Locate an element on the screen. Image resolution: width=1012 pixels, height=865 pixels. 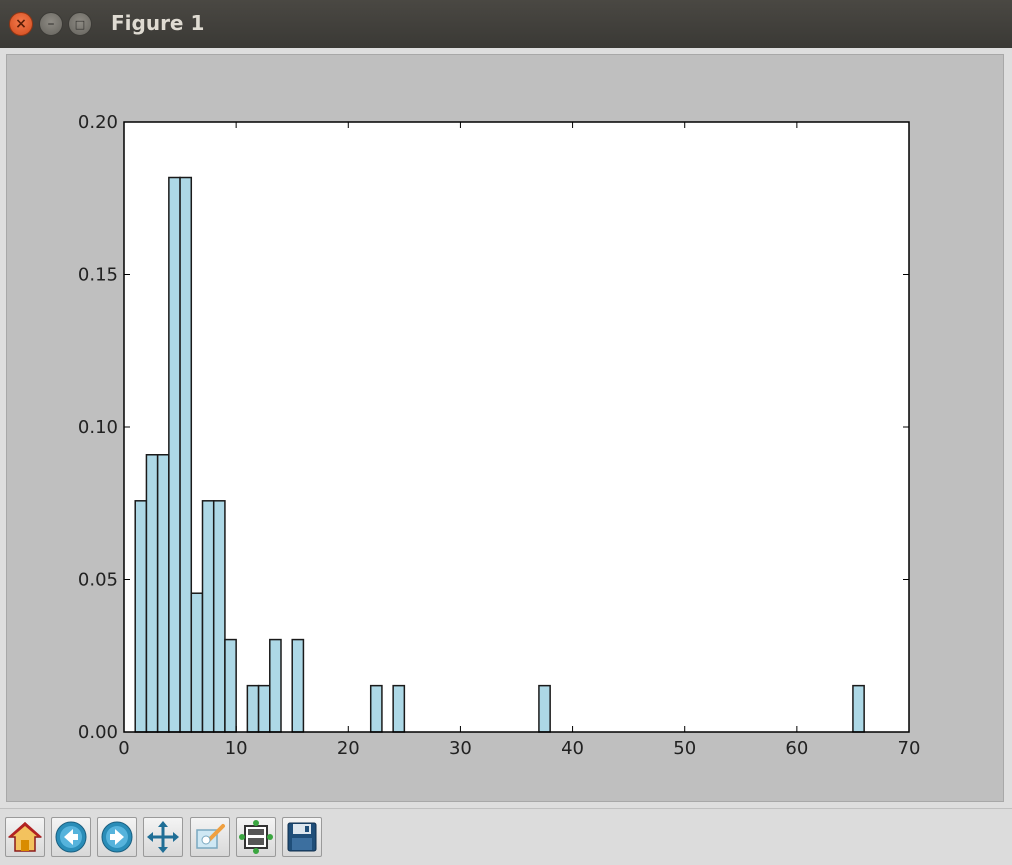
zoom-button is located at coordinates (210, 837).